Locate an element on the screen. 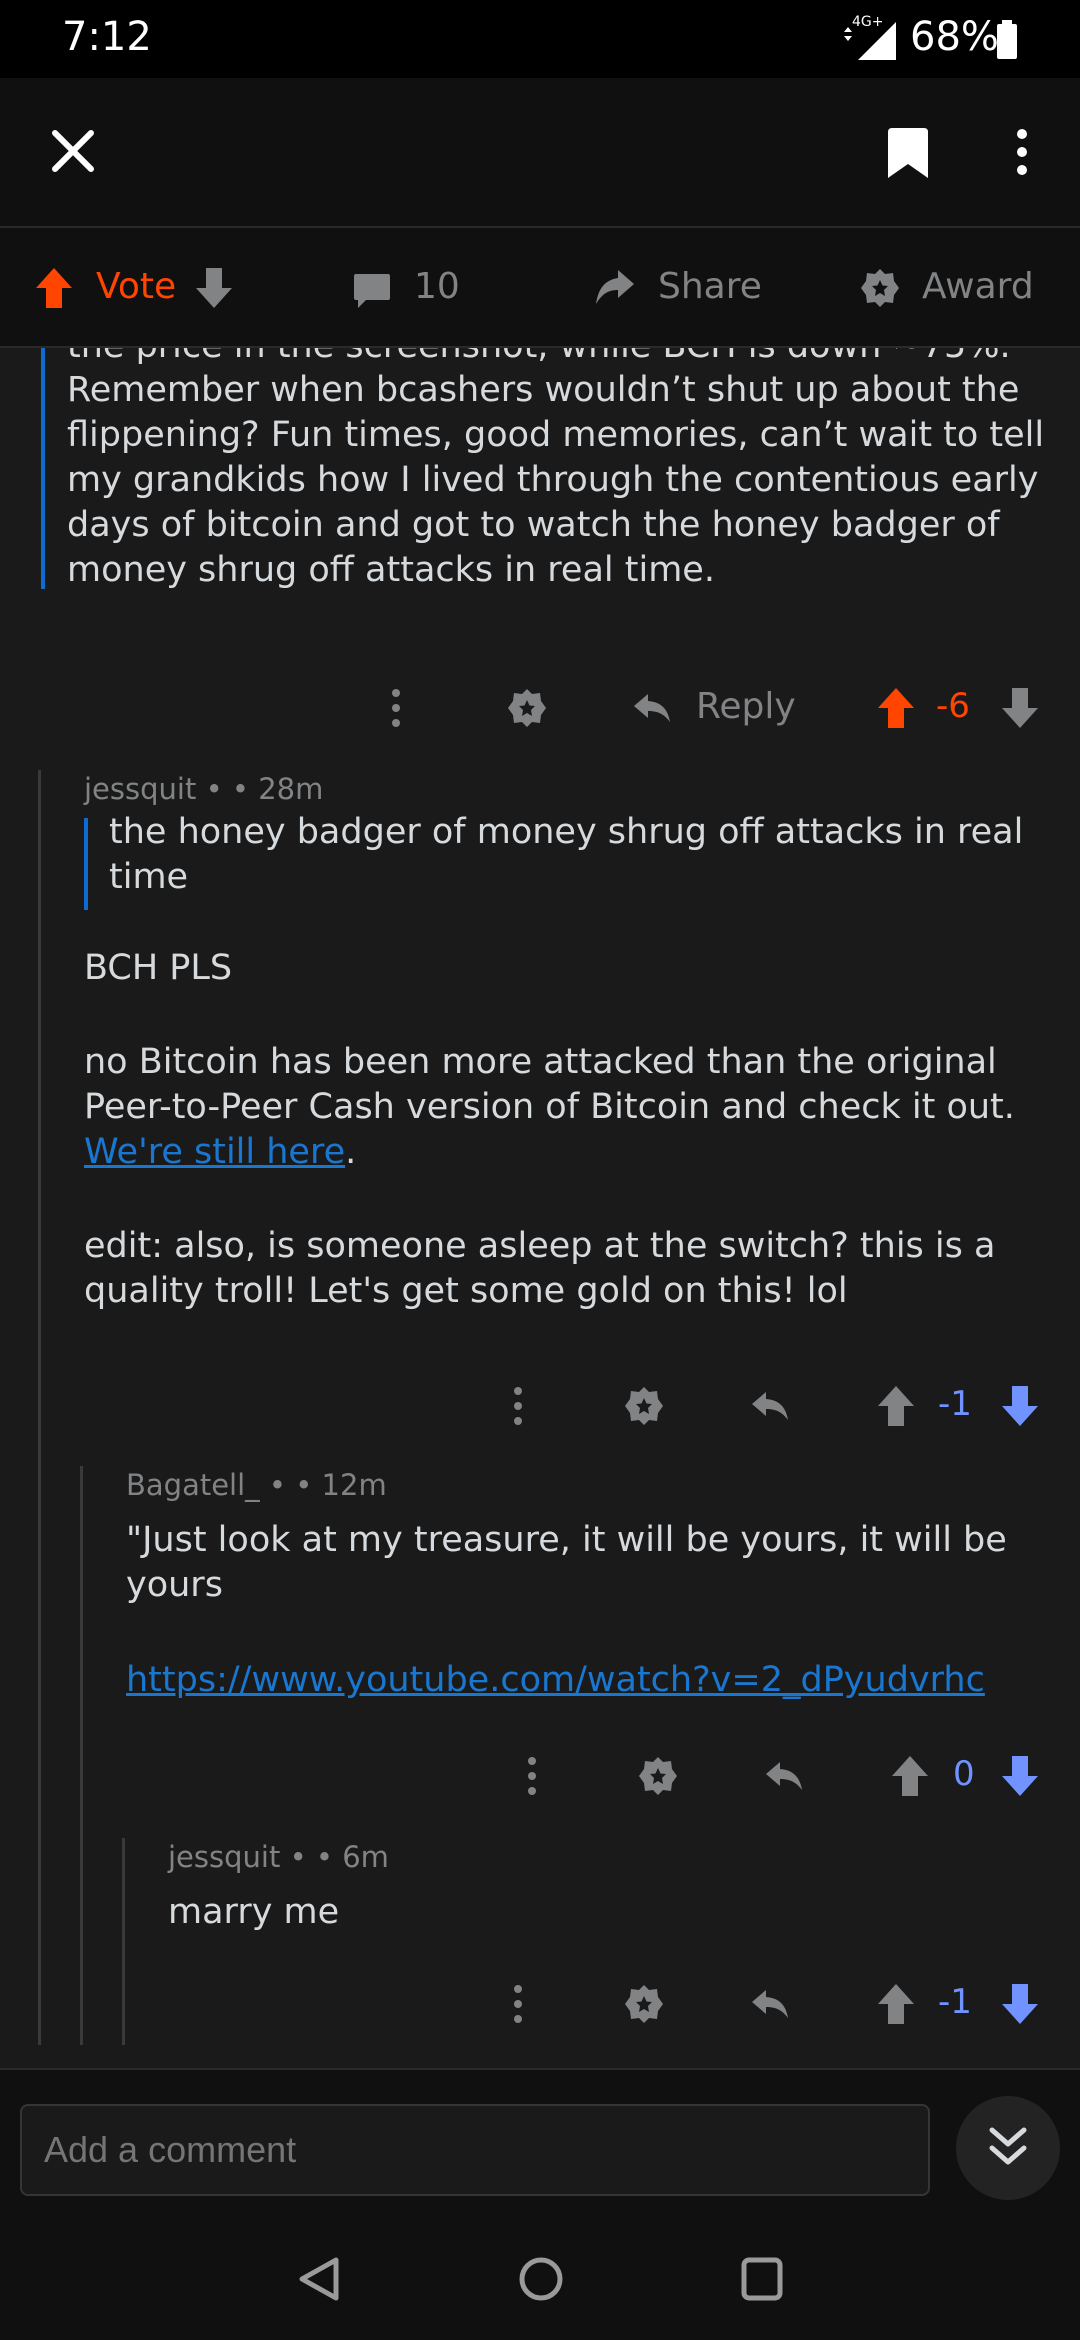 The width and height of the screenshot is (1080, 2340). collapse-button is located at coordinates (1008, 2148).